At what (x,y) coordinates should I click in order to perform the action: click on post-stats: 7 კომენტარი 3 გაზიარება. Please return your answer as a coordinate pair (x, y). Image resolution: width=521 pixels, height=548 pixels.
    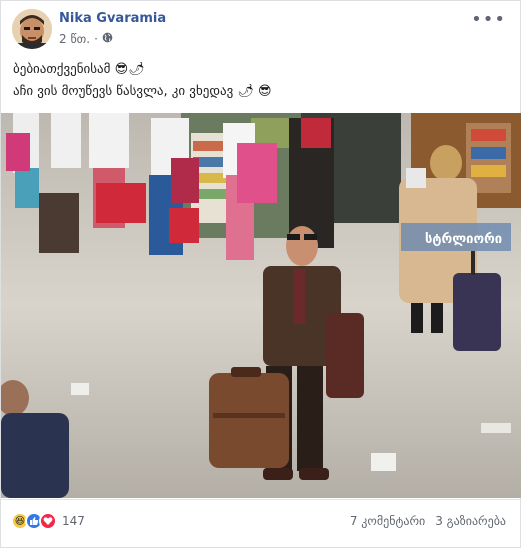
    Looking at the image, I should click on (428, 521).